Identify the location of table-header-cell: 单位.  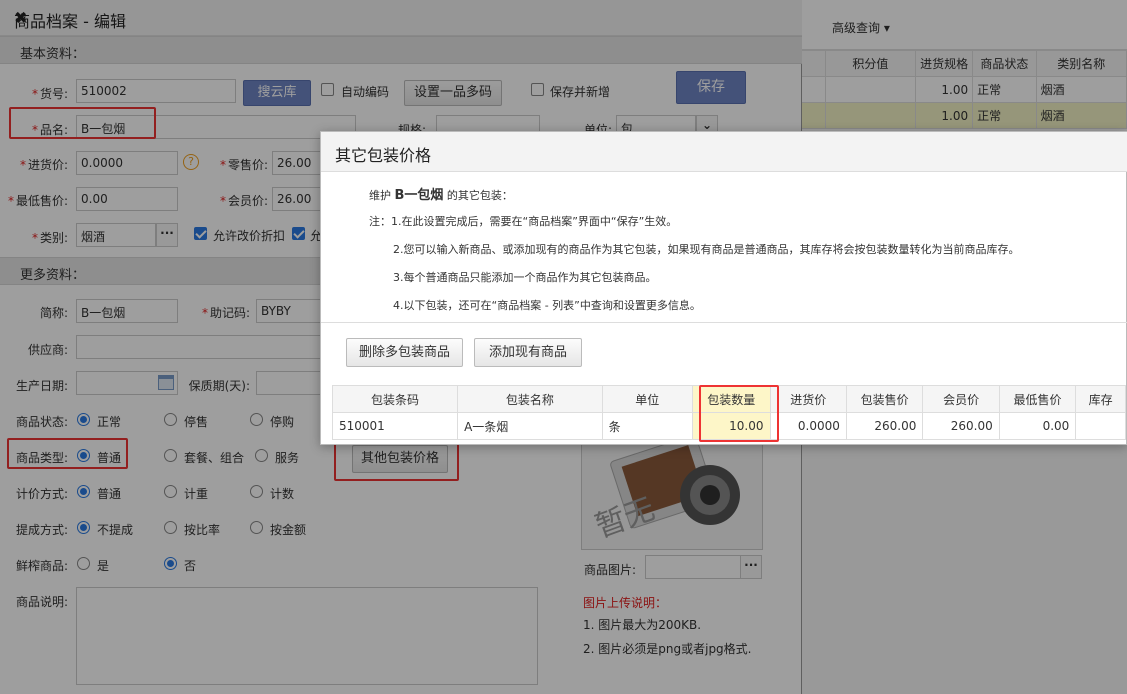
(647, 399).